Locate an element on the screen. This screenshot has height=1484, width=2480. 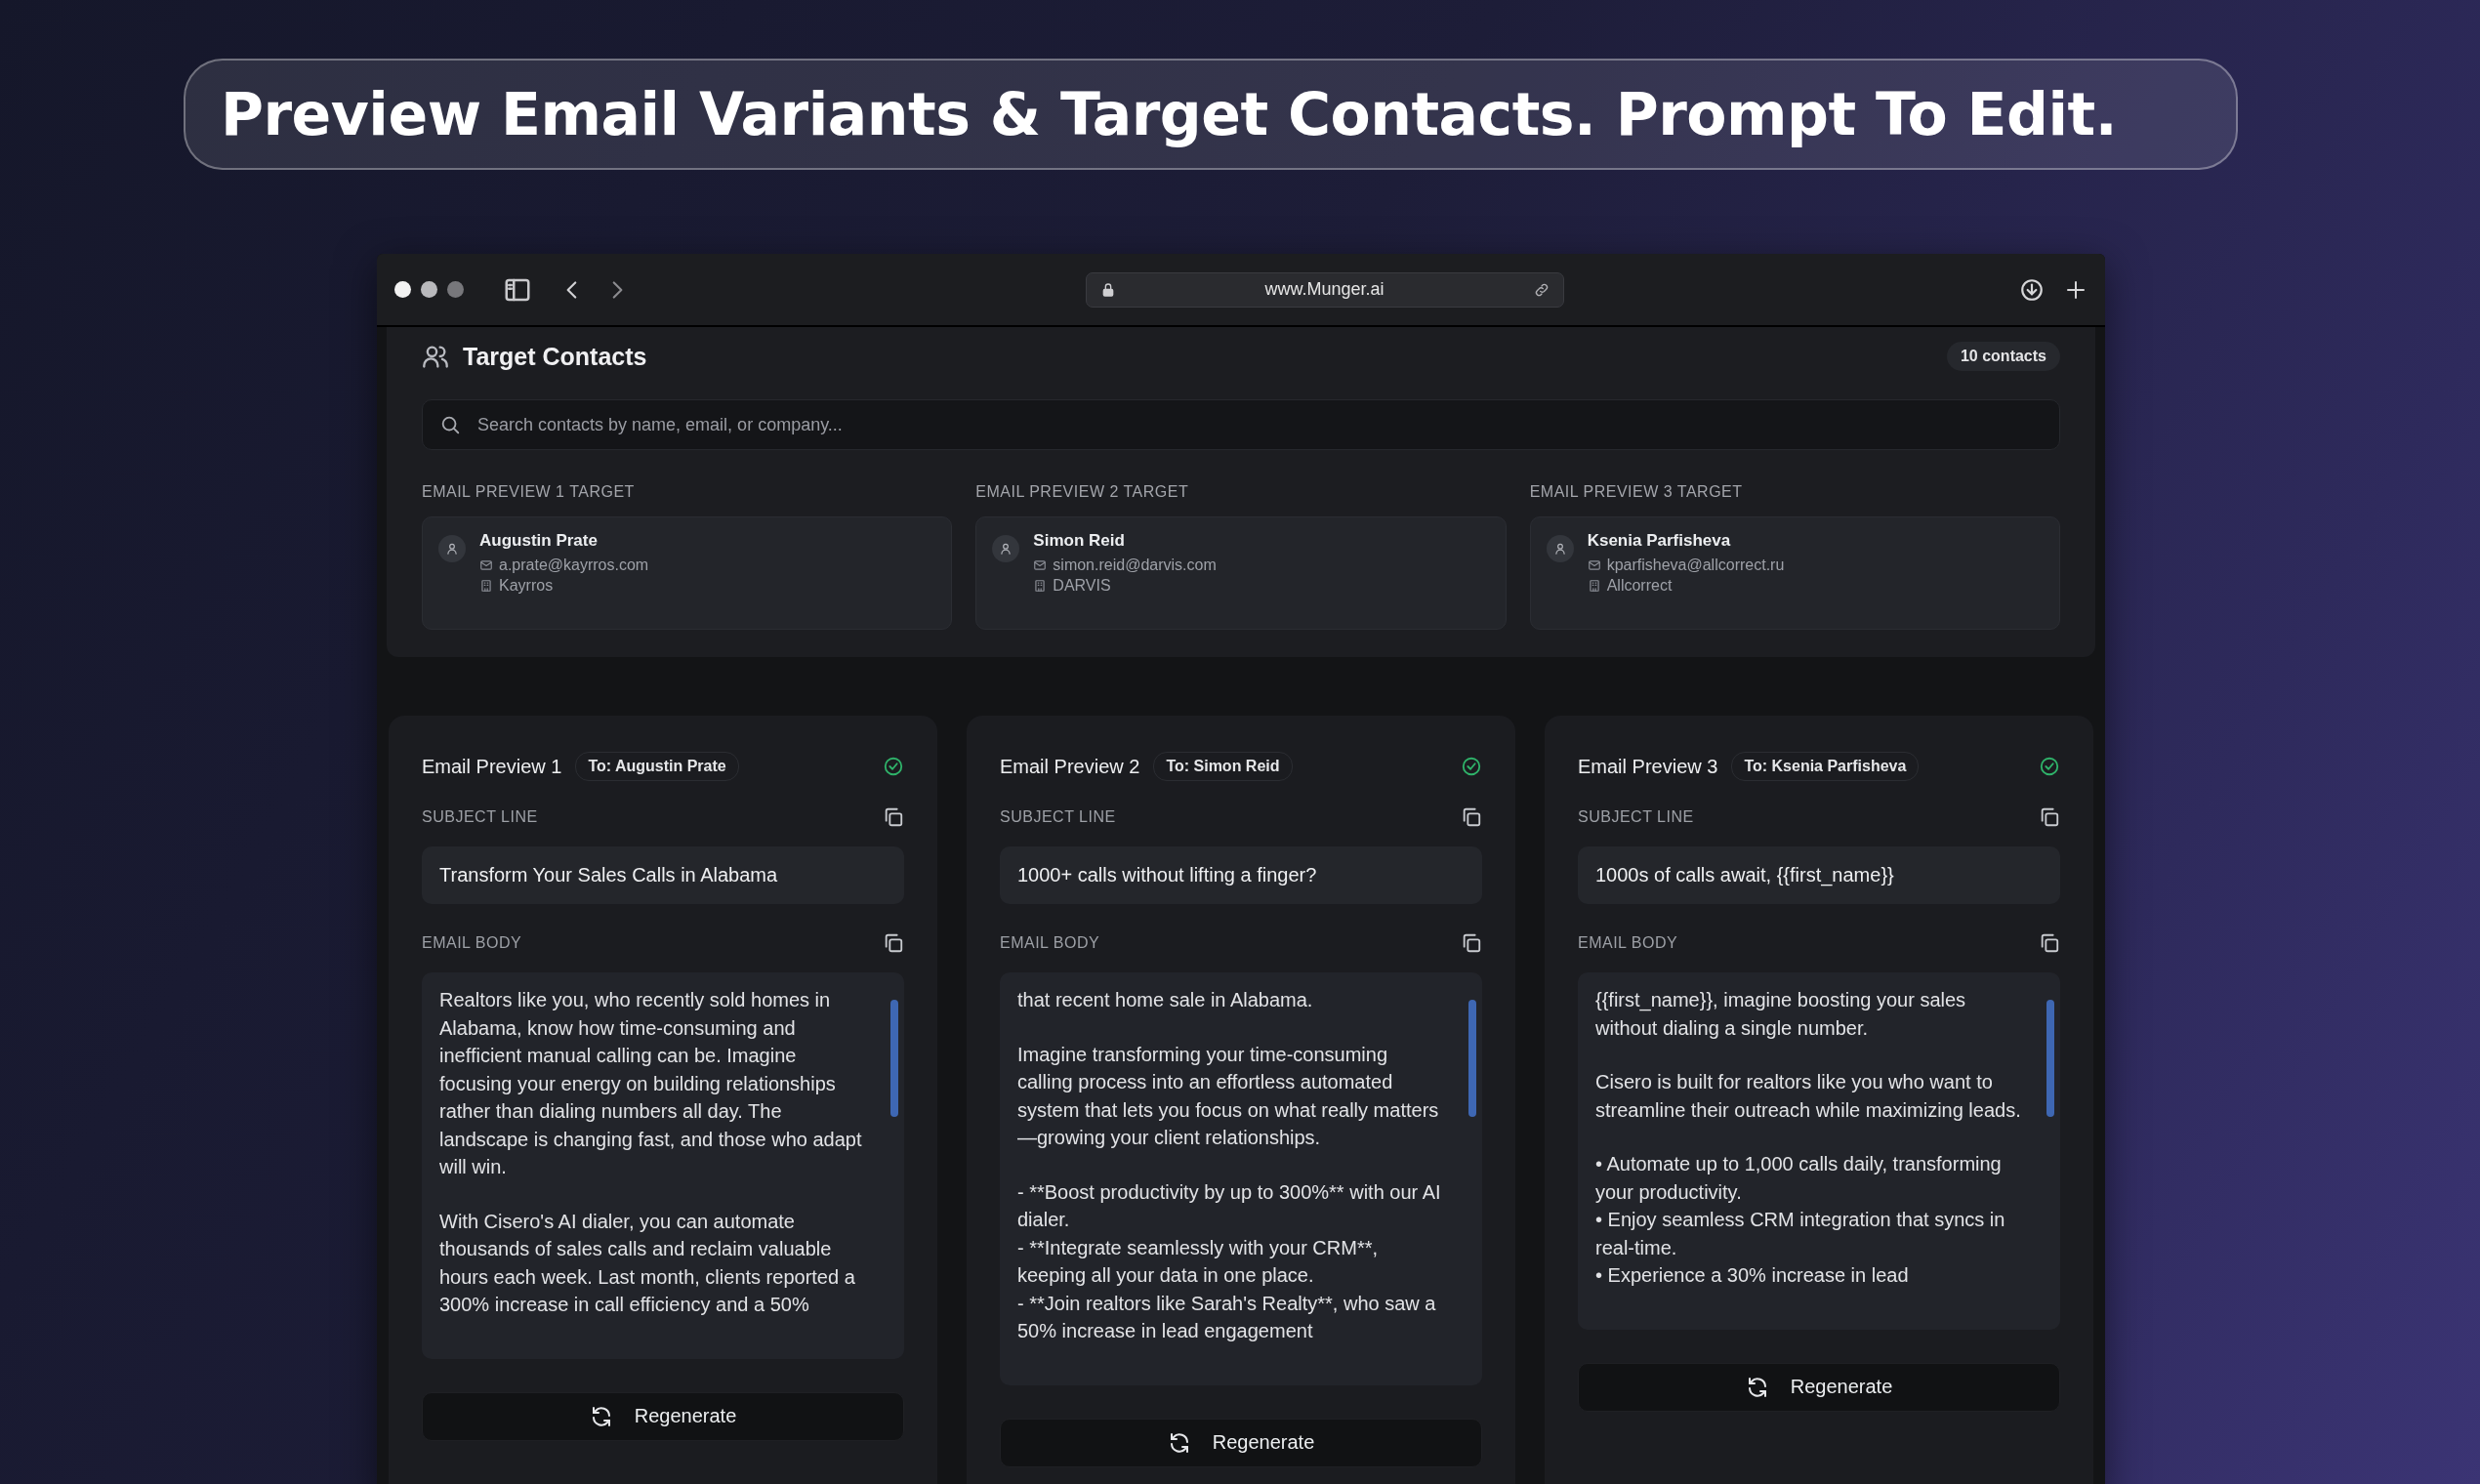
contact-card: Simon Reid simon.reid@darvis.com DARVIS is located at coordinates (1241, 573).